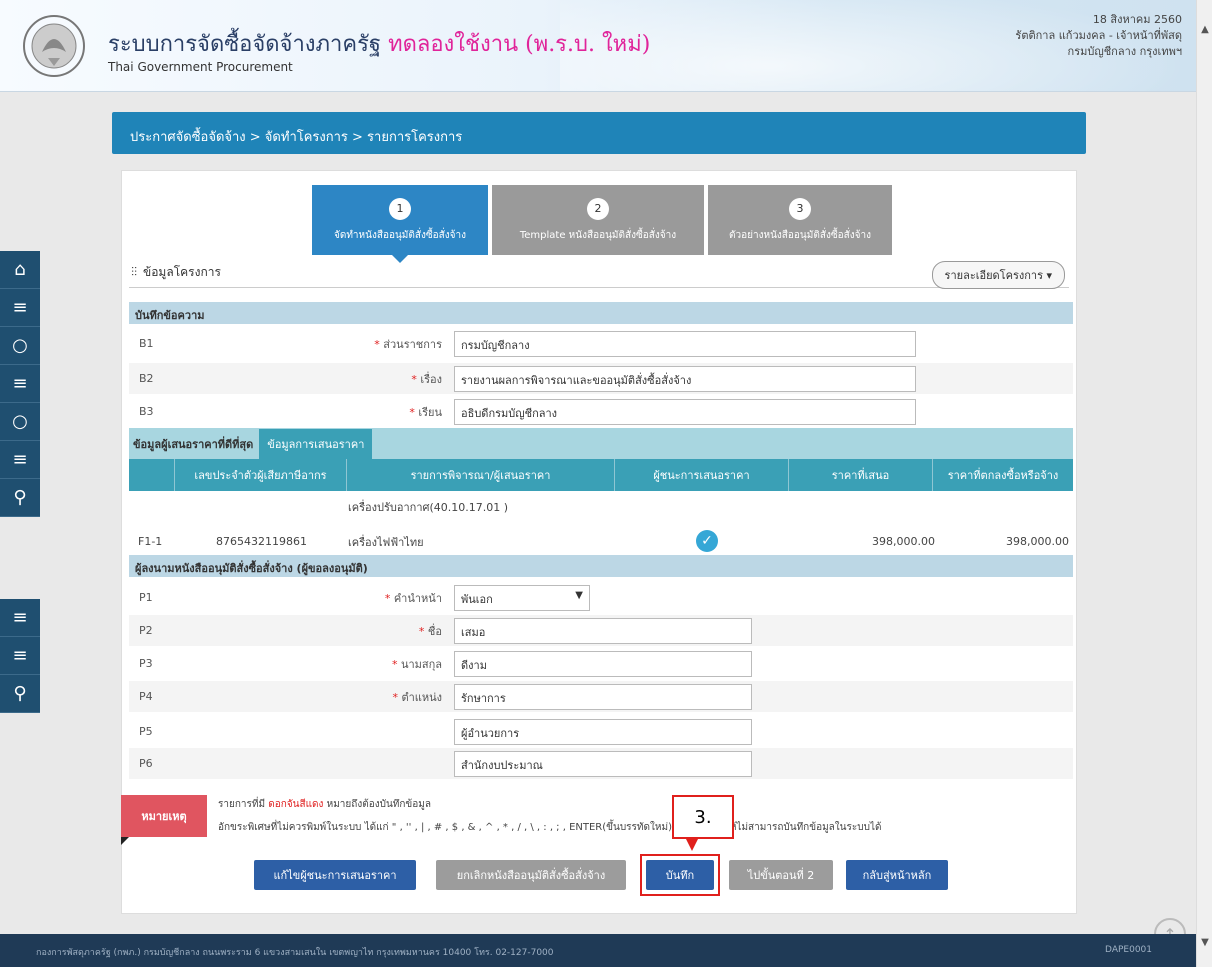  I want to click on left-quick-nav-bottom: ≡ ≡ ⚲, so click(20, 656).